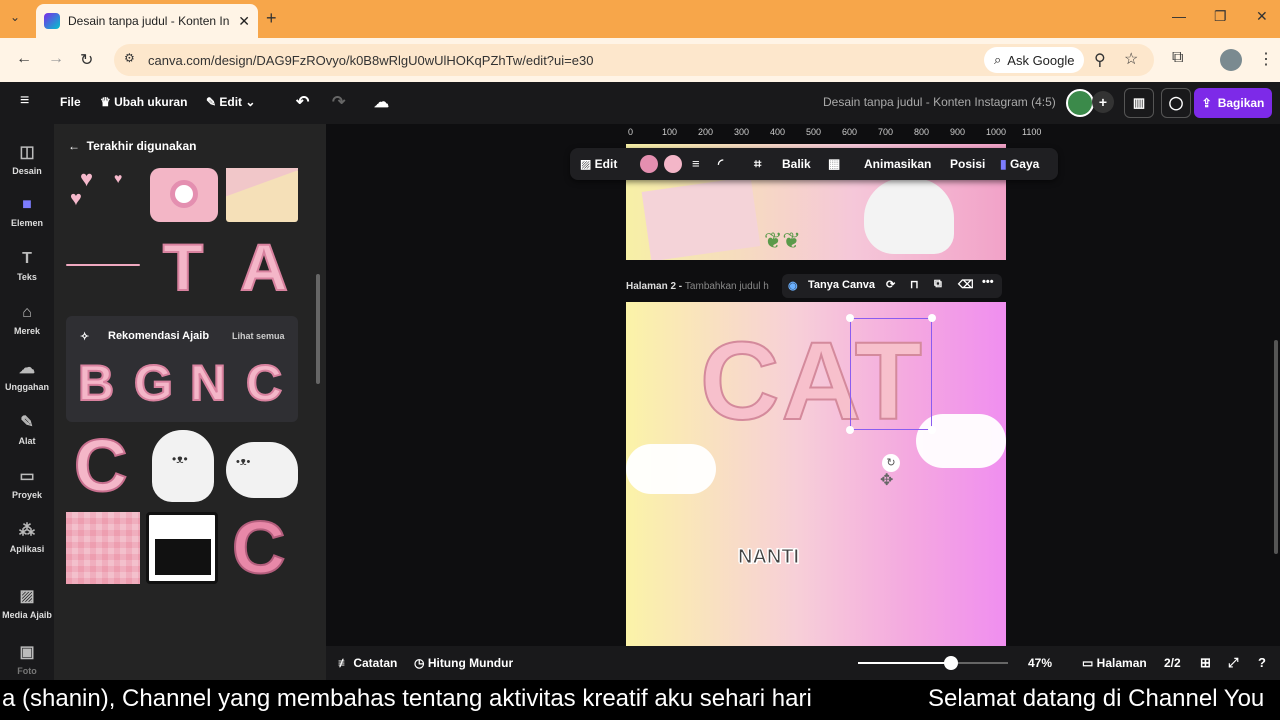 The height and width of the screenshot is (720, 1280). What do you see at coordinates (24, 59) in the screenshot?
I see `back-icon: ←` at bounding box center [24, 59].